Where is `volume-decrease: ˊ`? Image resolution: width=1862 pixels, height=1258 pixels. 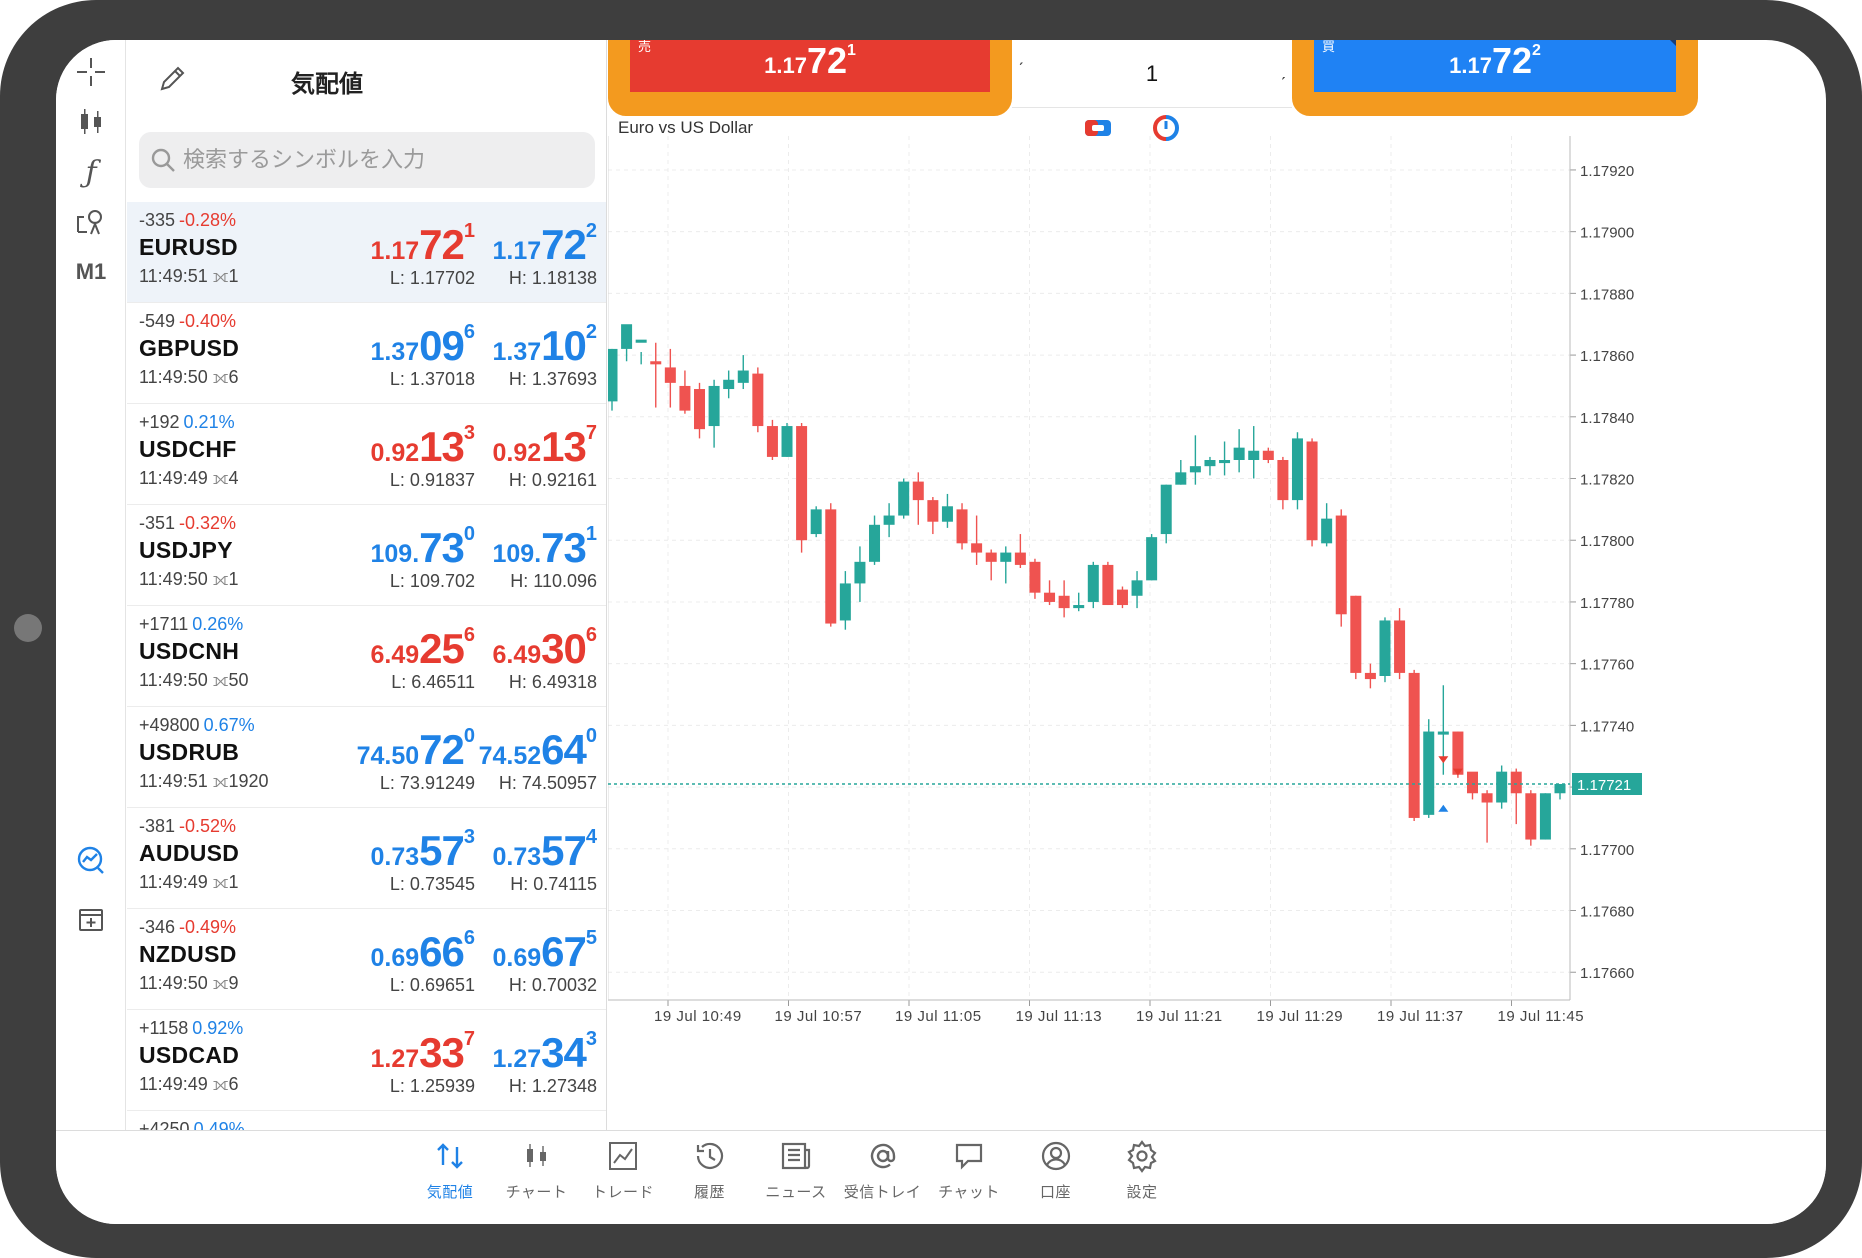 volume-decrease: ˊ is located at coordinates (1021, 70).